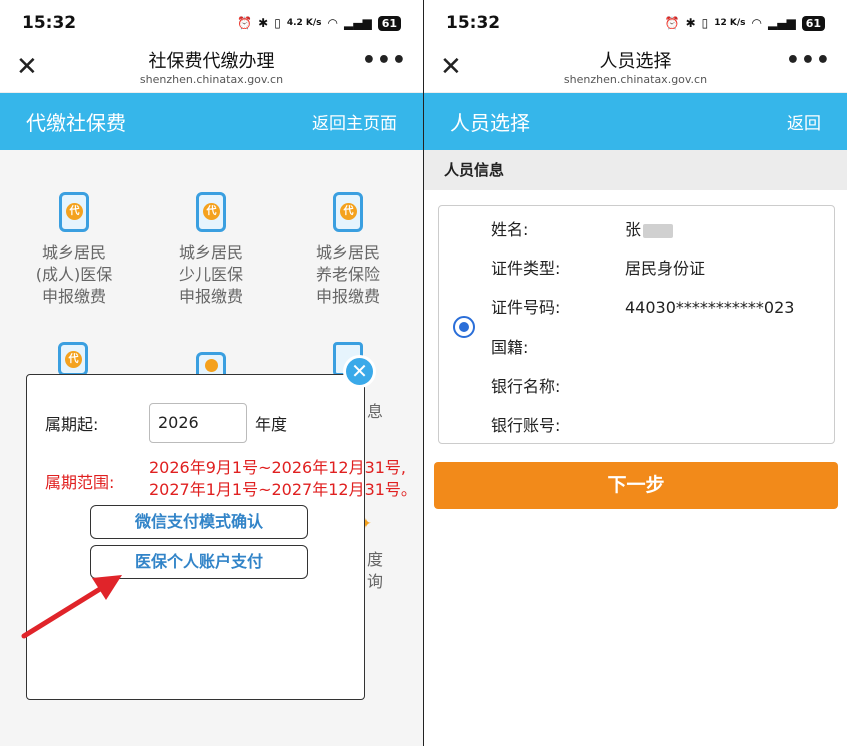 Image resolution: width=847 pixels, height=746 pixels. What do you see at coordinates (211, 23) in the screenshot?
I see `status-bar: 15:32 ⏰ ✱ ▯ 4.2 K/s ◠ ▂▄▆ 61` at bounding box center [211, 23].